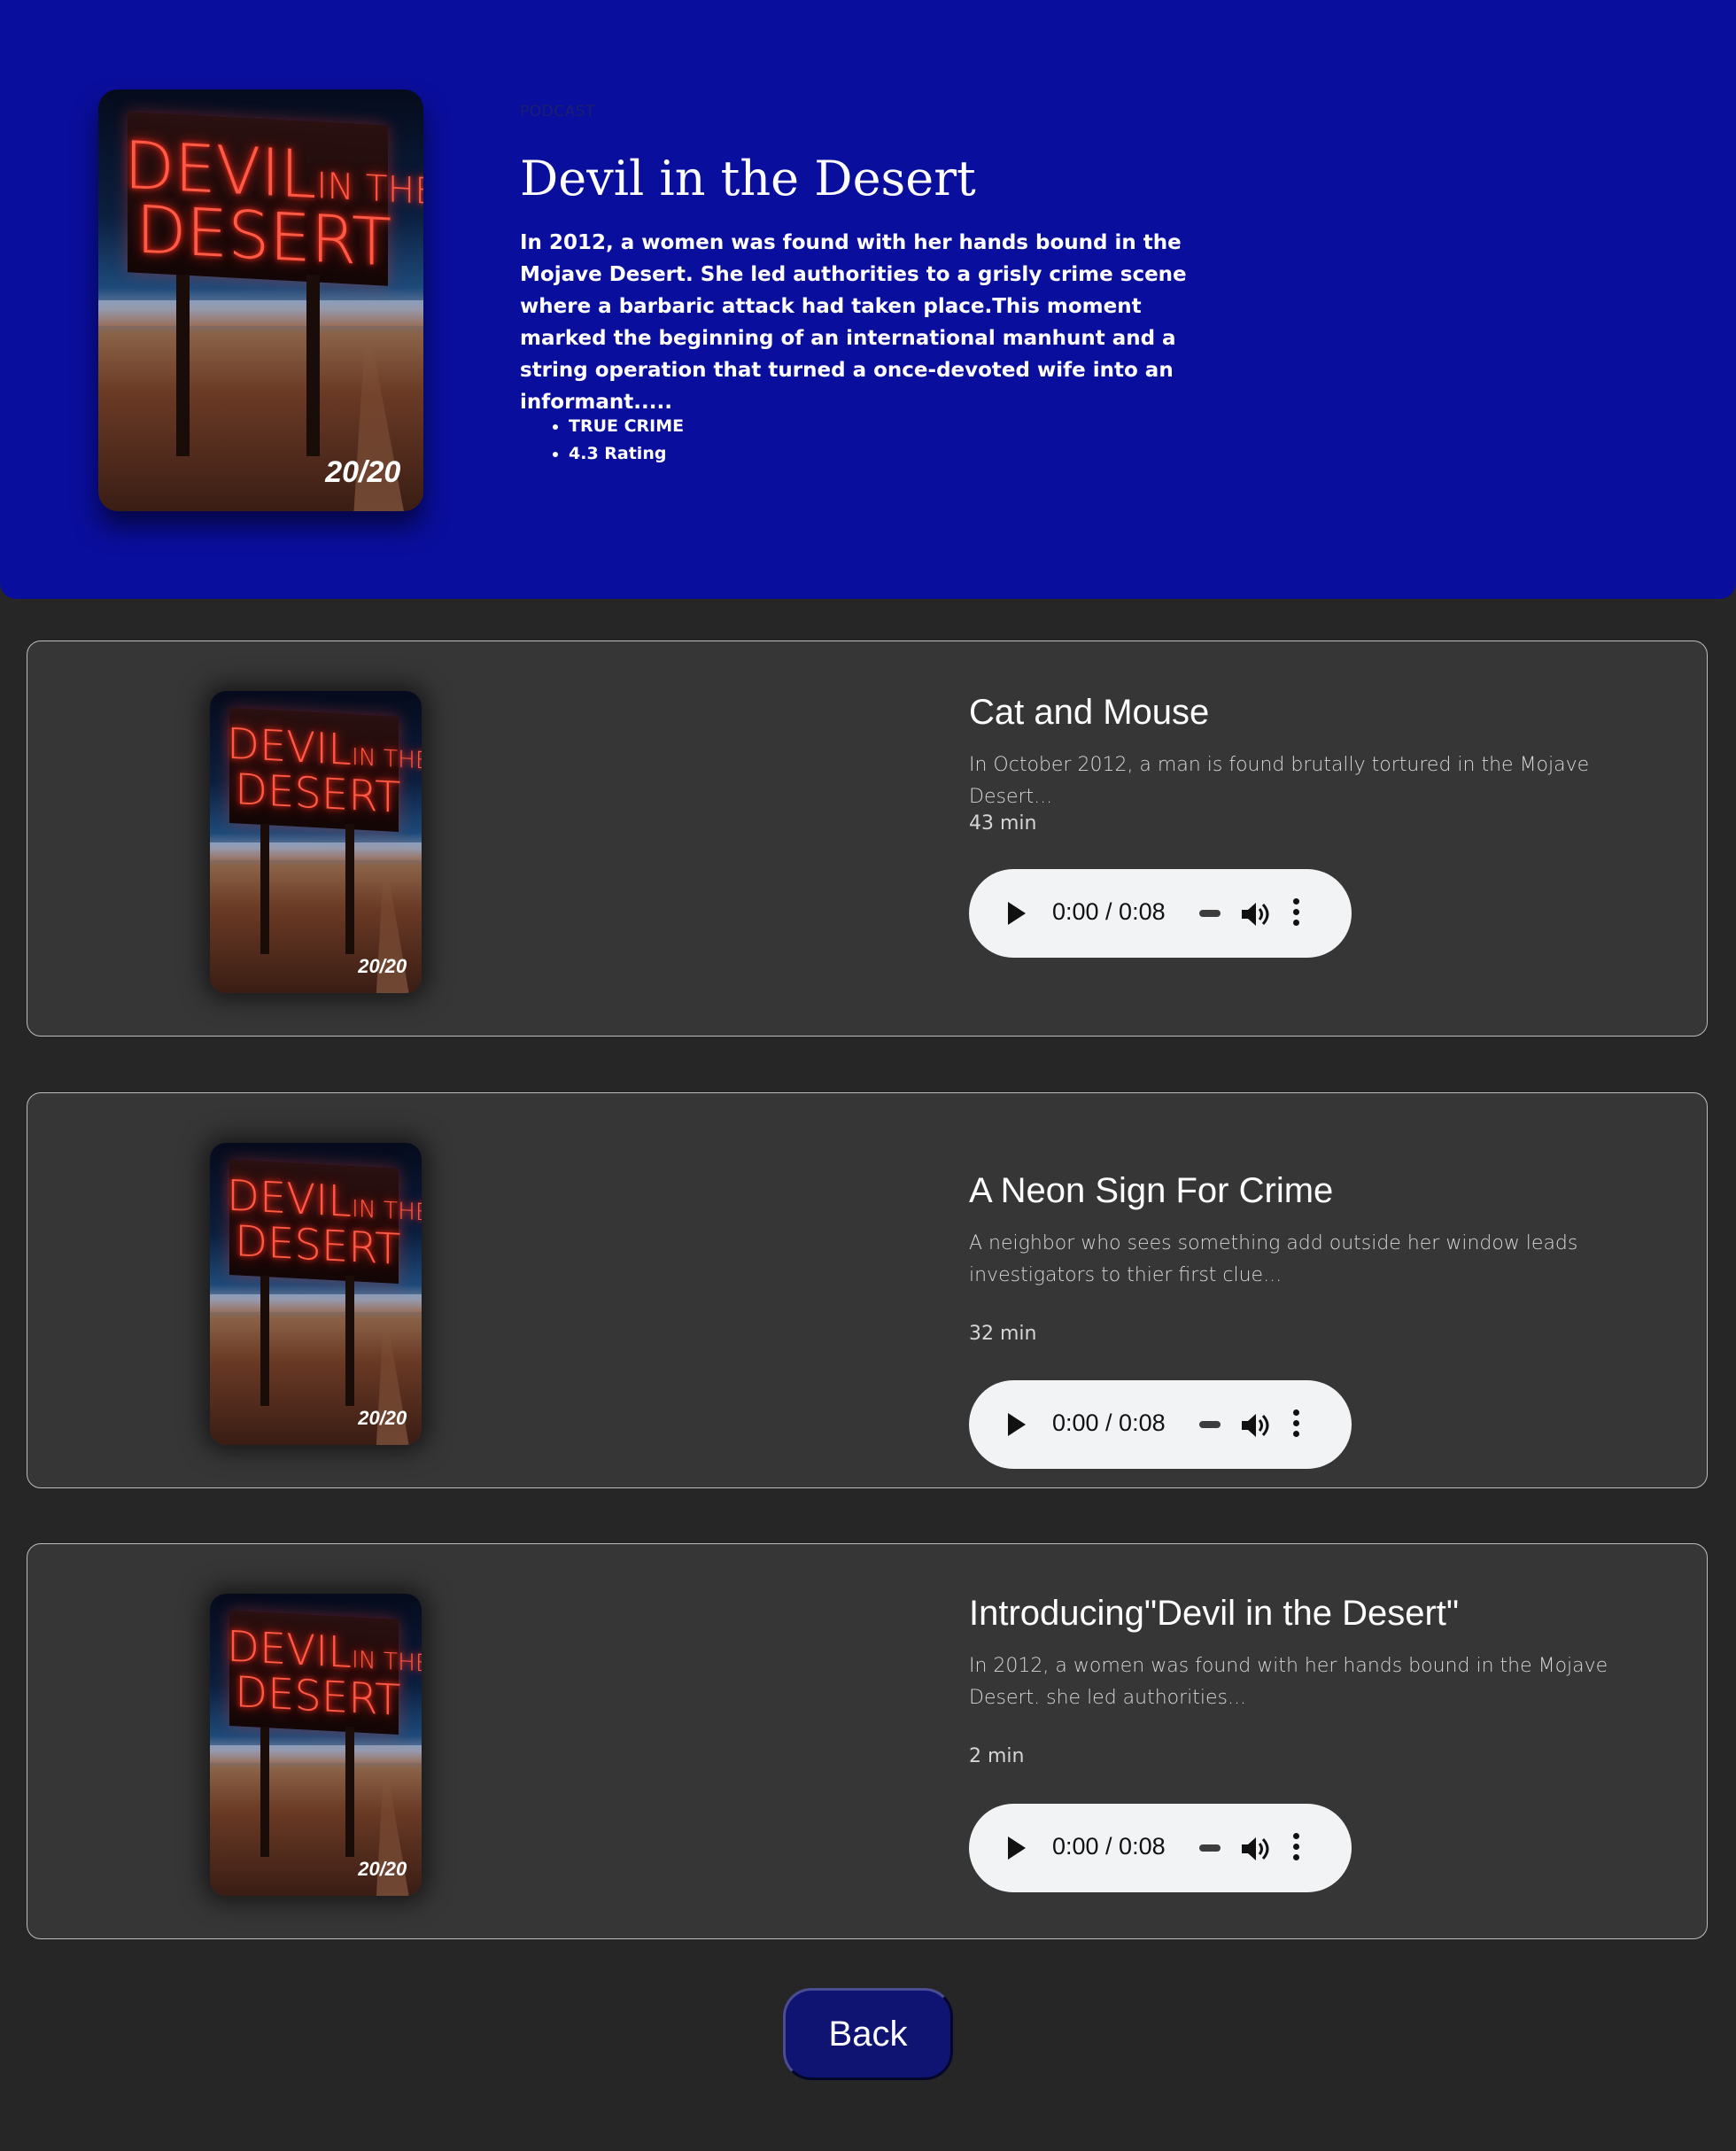  What do you see at coordinates (1003, 823) in the screenshot?
I see `episode-duration: 43 min` at bounding box center [1003, 823].